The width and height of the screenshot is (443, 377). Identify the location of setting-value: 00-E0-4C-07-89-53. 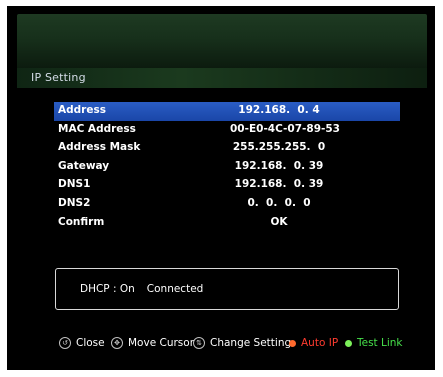
(285, 128).